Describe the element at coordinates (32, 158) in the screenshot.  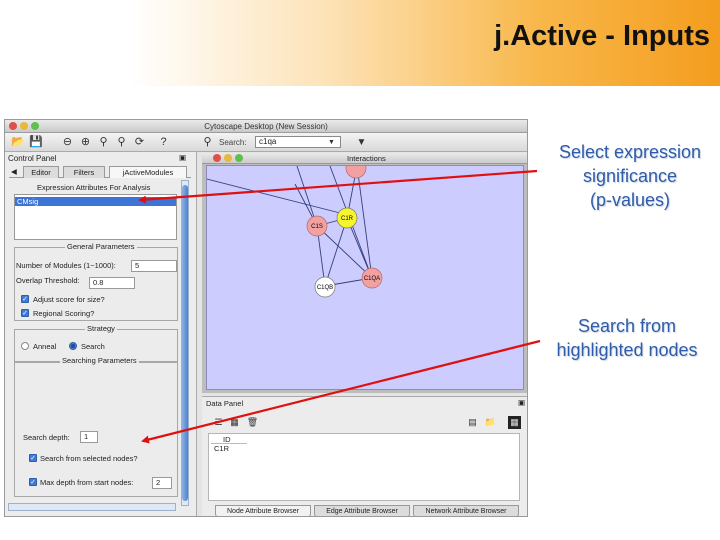
I see `control-panel-title: Control Panel` at that location.